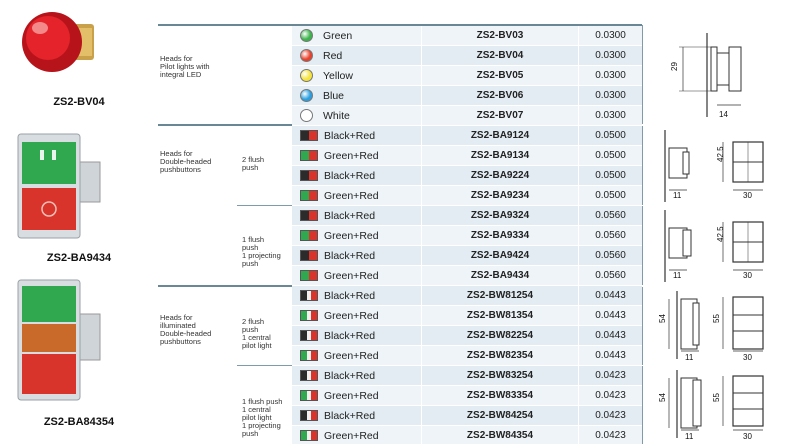 The height and width of the screenshot is (444, 797). I want to click on color-name: Yellow, so click(338, 75).